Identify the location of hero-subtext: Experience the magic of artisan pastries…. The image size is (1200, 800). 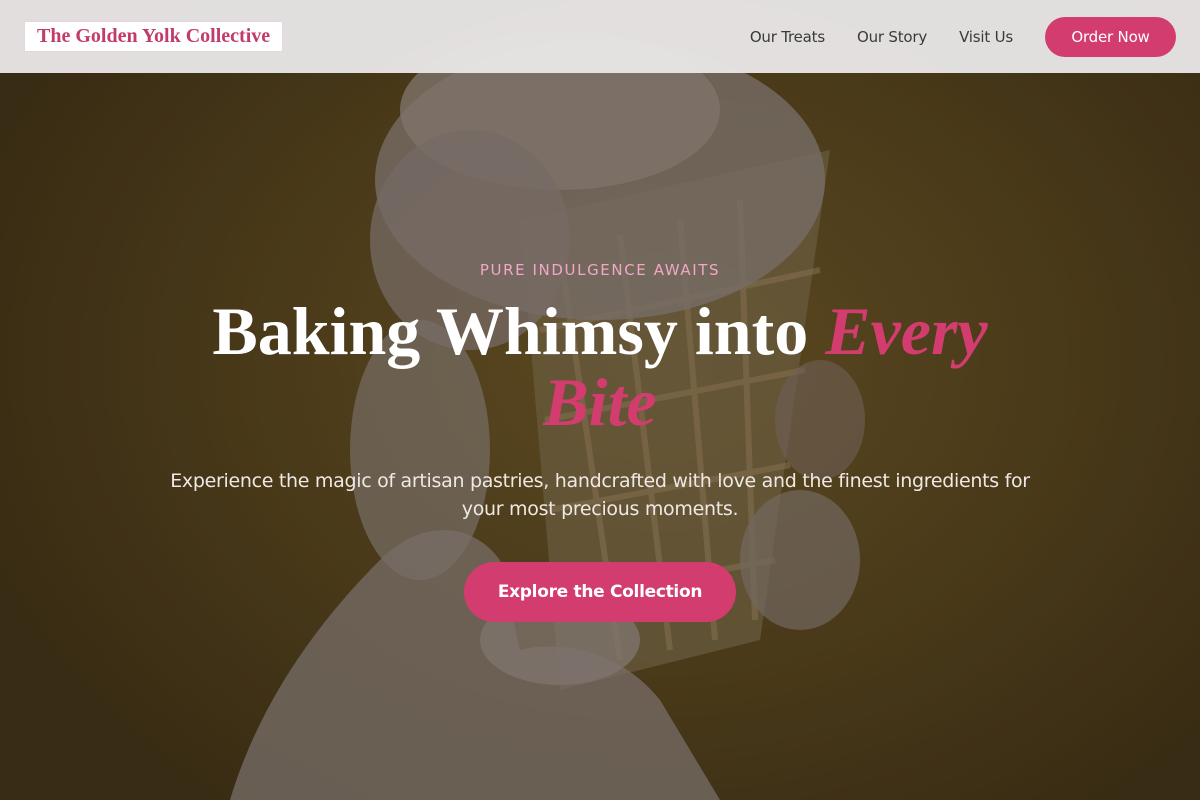
(600, 495).